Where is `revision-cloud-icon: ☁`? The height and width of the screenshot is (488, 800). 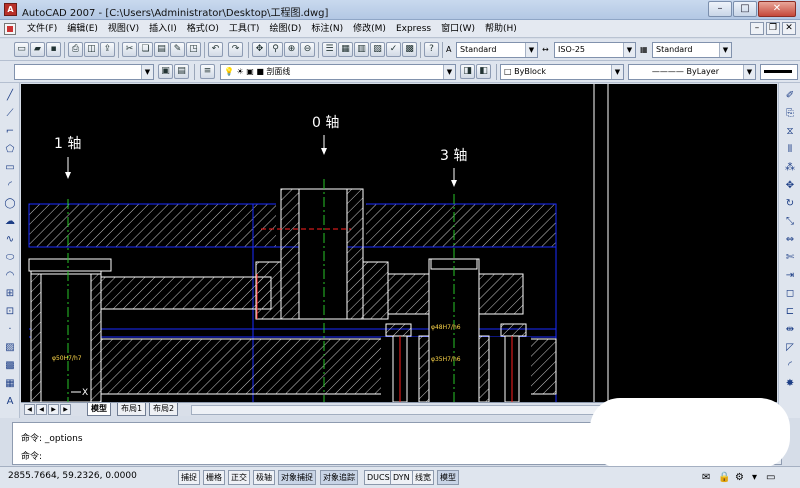 revision-cloud-icon: ☁ is located at coordinates (10, 222).